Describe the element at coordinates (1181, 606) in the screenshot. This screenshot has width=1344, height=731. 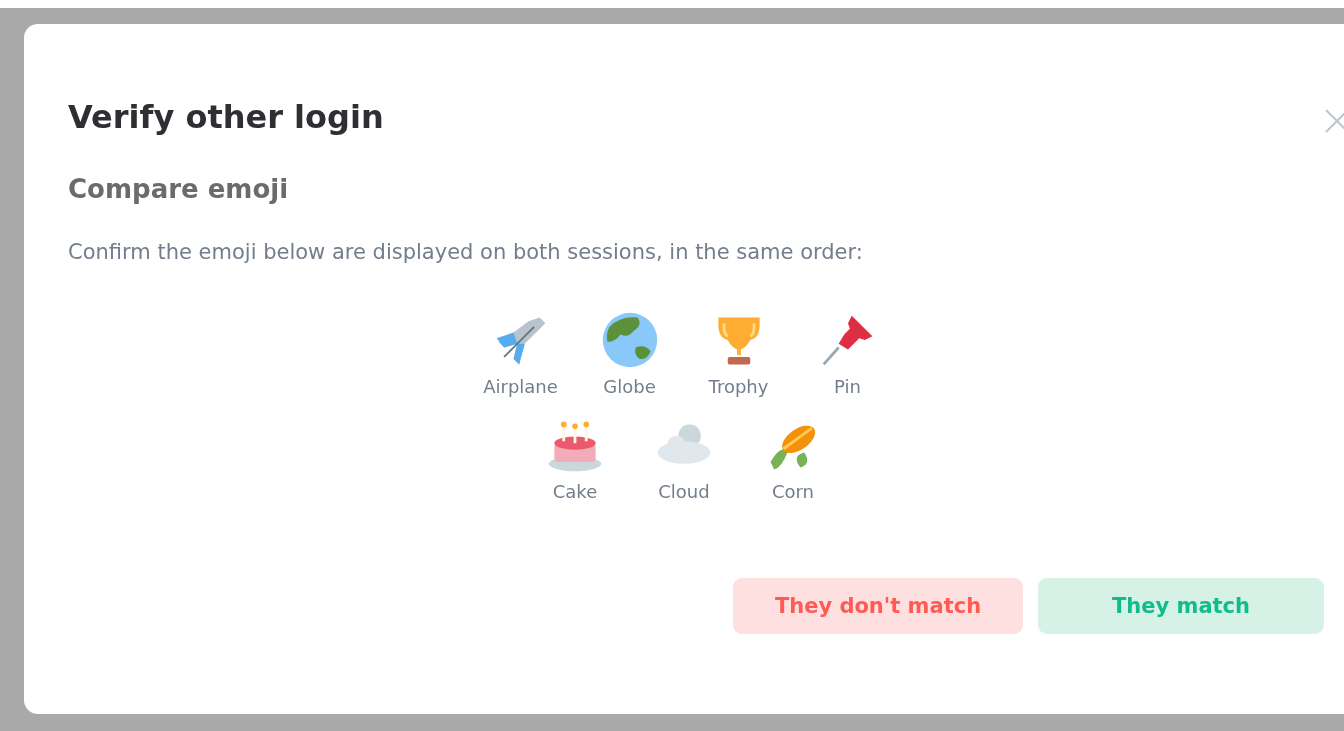
I see `confirm-button: They match` at that location.